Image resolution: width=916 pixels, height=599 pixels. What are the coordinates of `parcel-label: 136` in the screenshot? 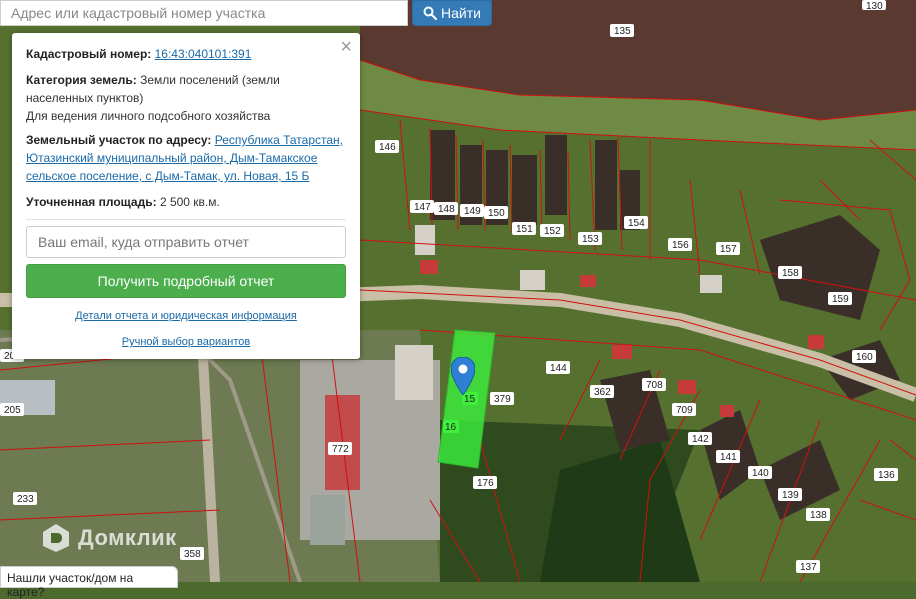 It's located at (886, 474).